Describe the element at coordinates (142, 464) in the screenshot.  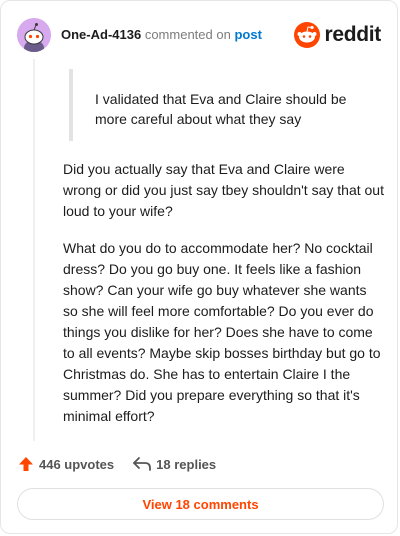
I see `reply-arrow-icon` at that location.